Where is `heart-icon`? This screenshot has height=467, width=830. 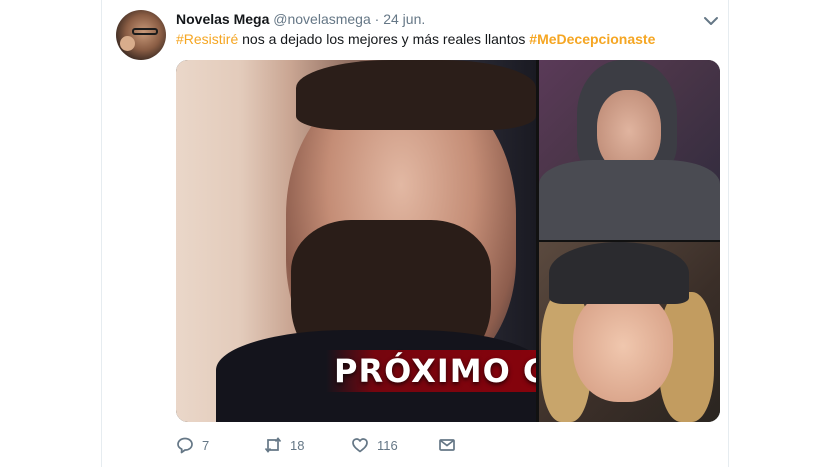
heart-icon is located at coordinates (360, 445).